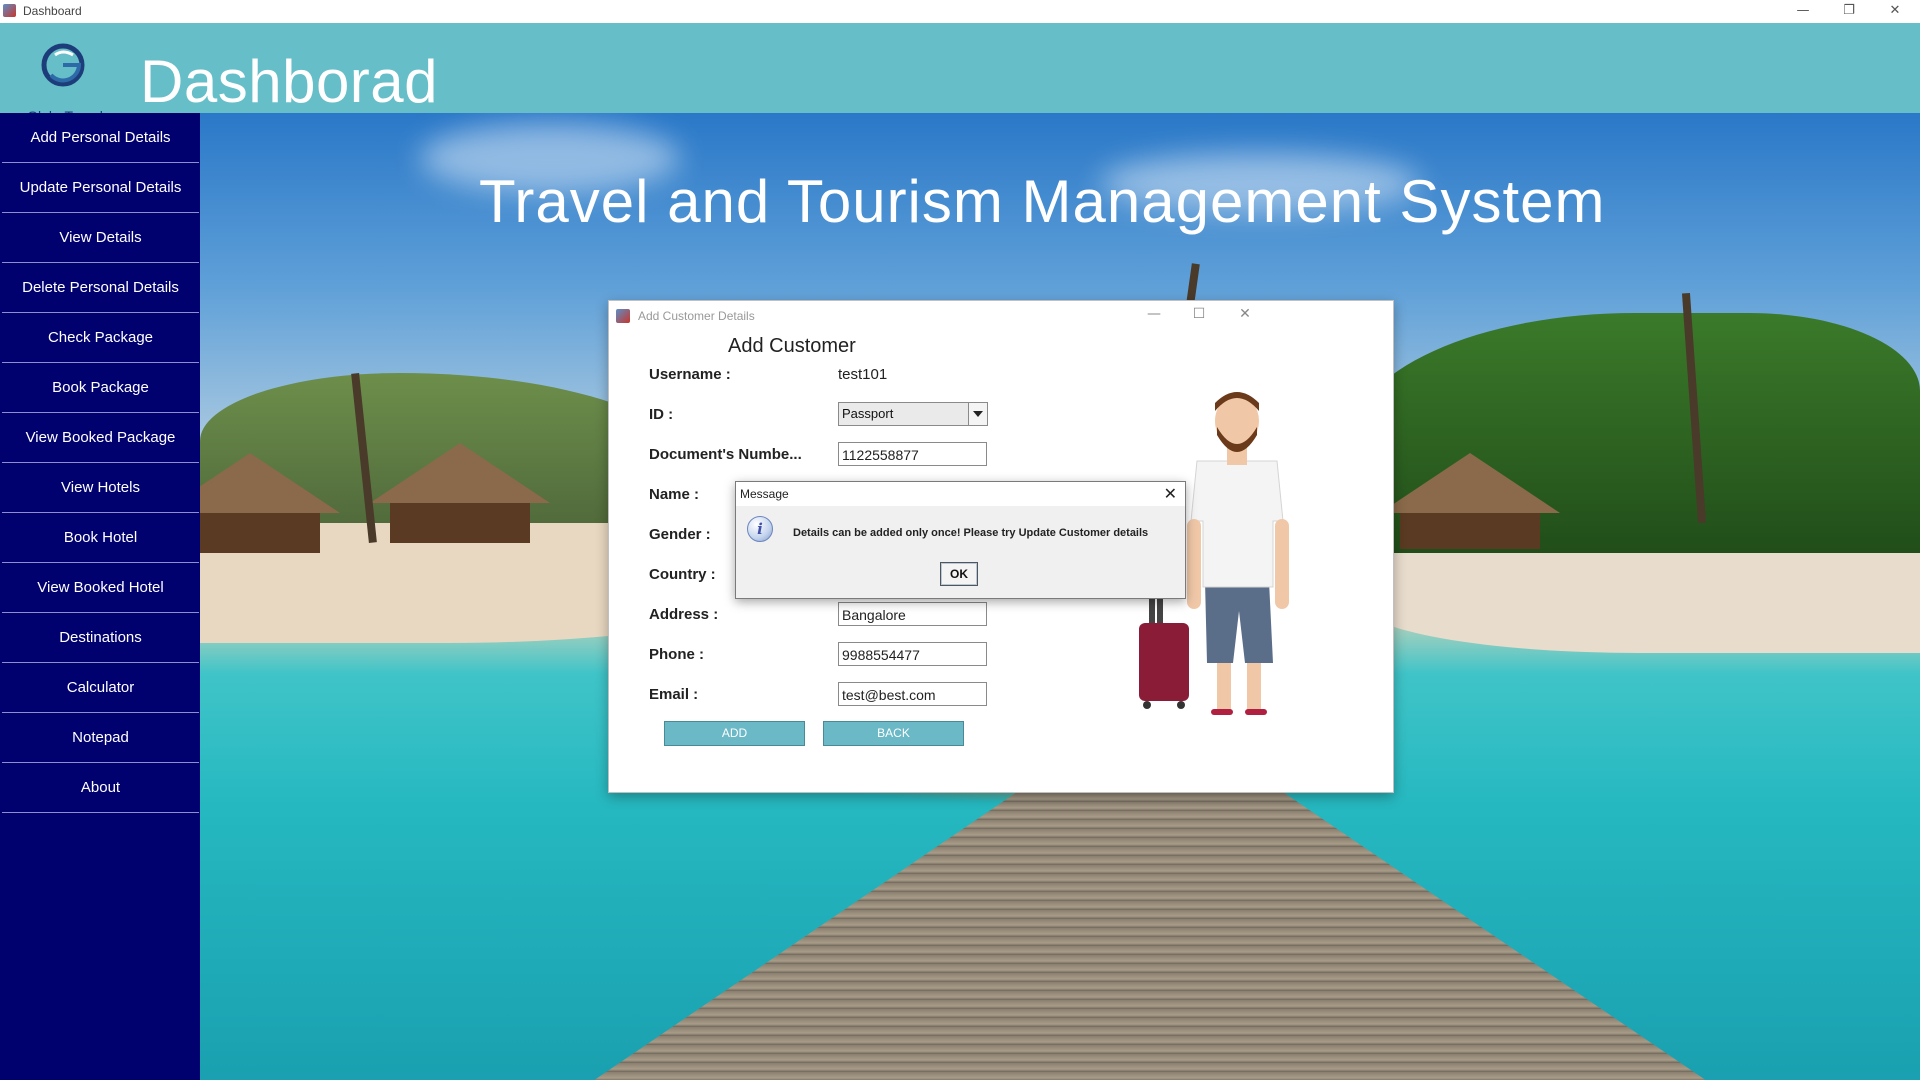  What do you see at coordinates (1849, 11) in the screenshot?
I see `restore-icon: ❐` at bounding box center [1849, 11].